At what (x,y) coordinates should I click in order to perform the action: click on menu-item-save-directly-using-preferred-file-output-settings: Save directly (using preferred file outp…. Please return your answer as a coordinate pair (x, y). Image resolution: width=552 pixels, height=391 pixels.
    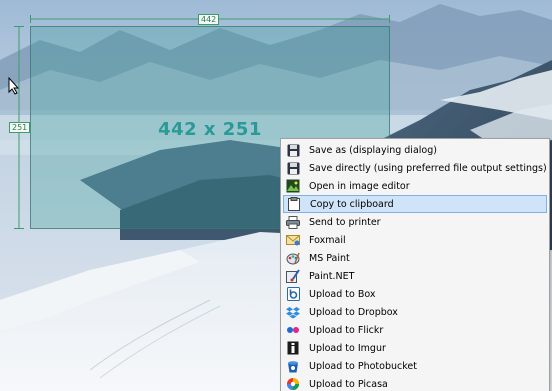
    Looking at the image, I should click on (415, 168).